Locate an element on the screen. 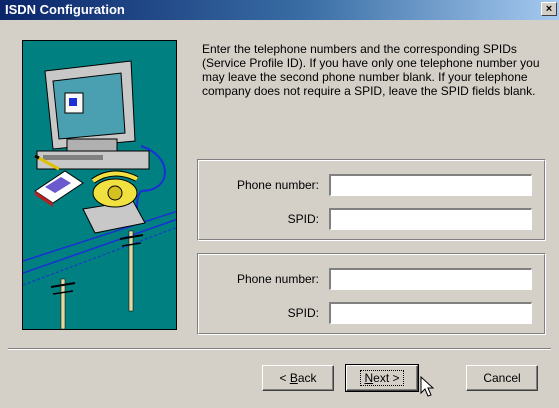  title-bar: ISDN Configuration × is located at coordinates (279, 10).